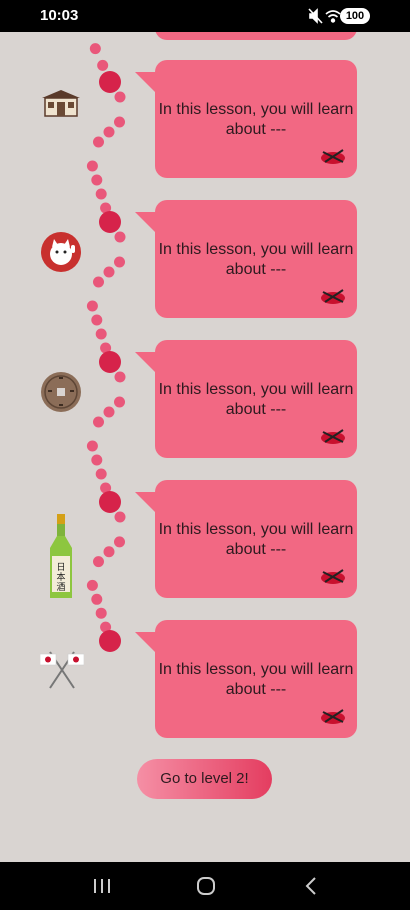  Describe the element at coordinates (204, 779) in the screenshot. I see `go-to-level-button: Go to level 2!` at that location.